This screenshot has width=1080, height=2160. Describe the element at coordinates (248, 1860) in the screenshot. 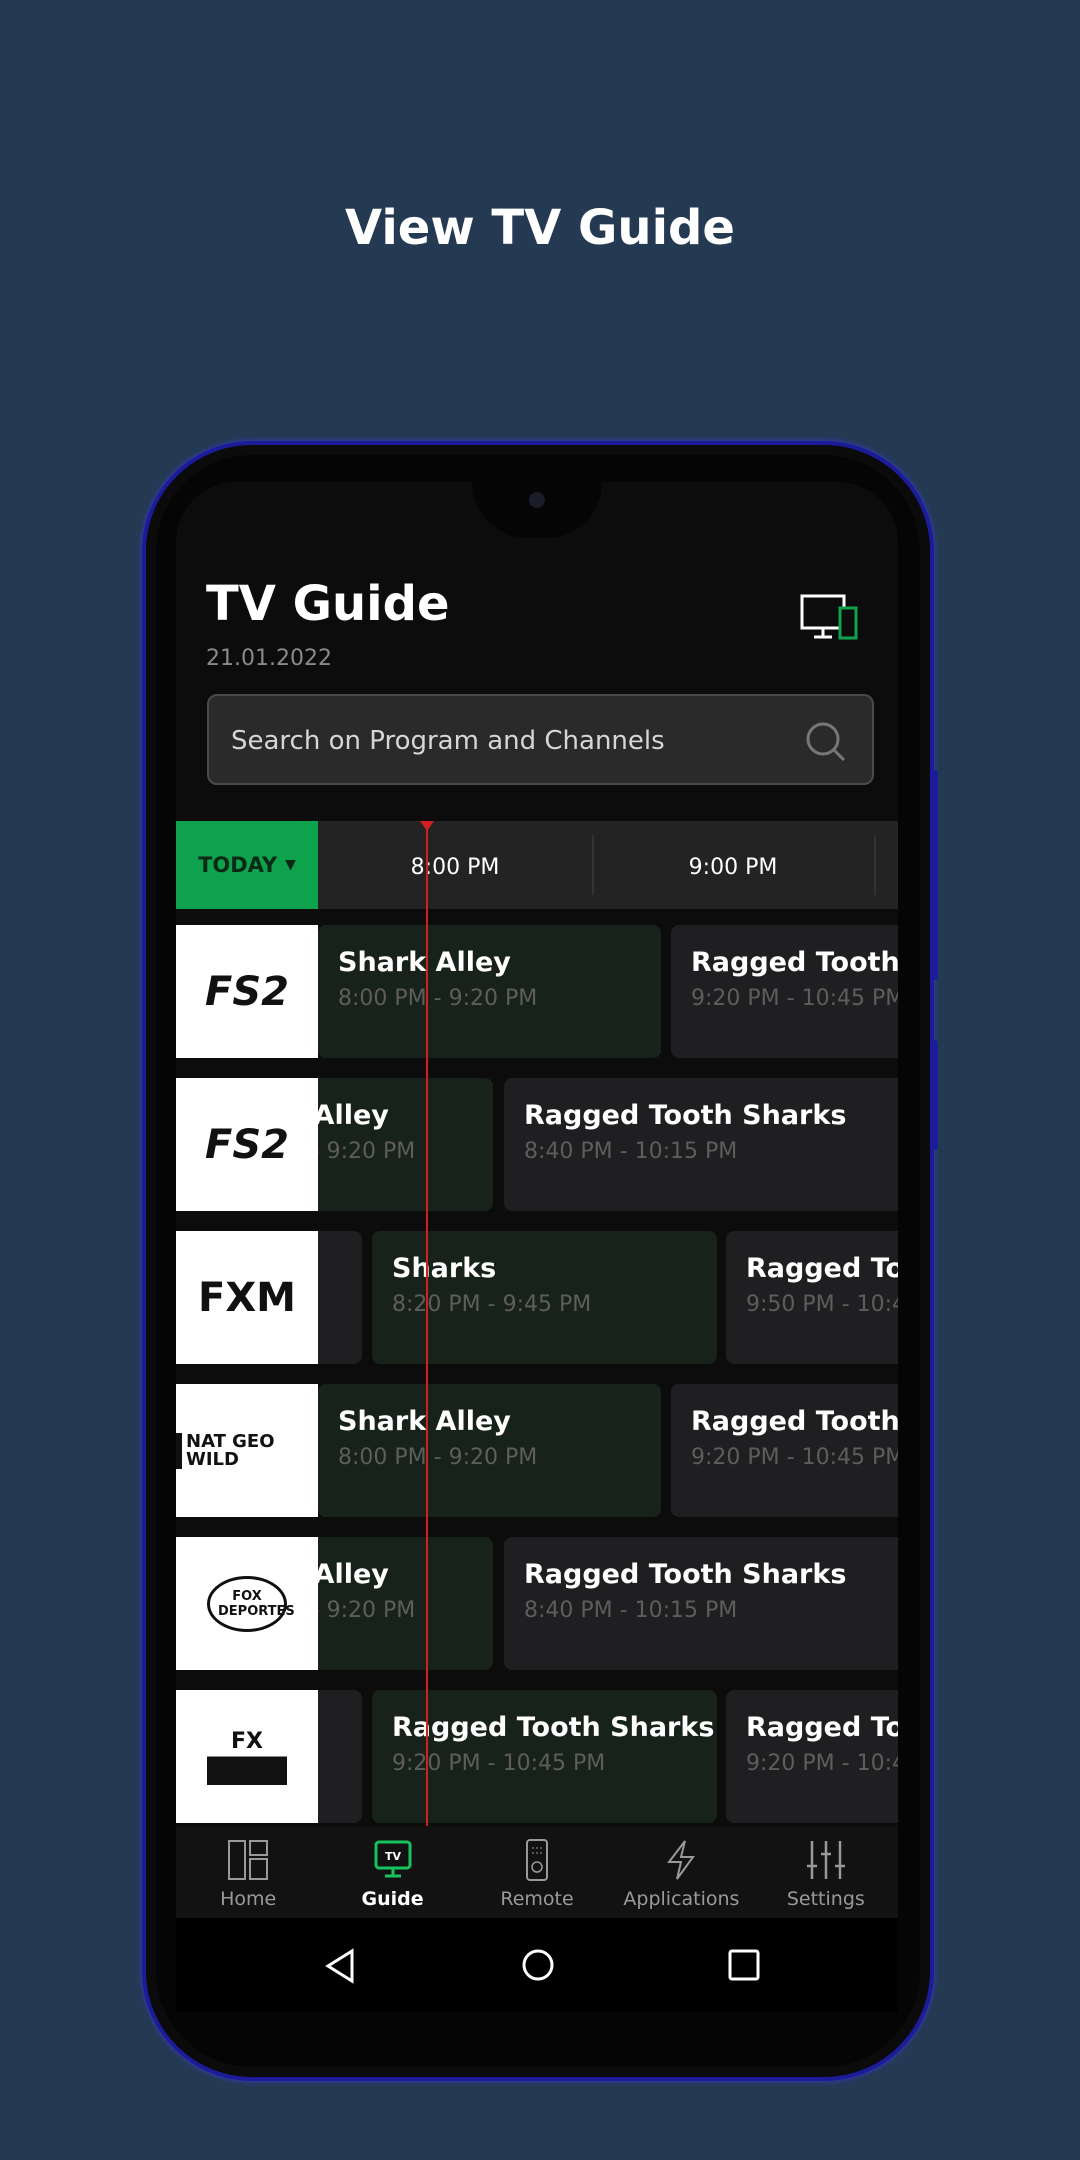

I see `home-layout-icon` at that location.